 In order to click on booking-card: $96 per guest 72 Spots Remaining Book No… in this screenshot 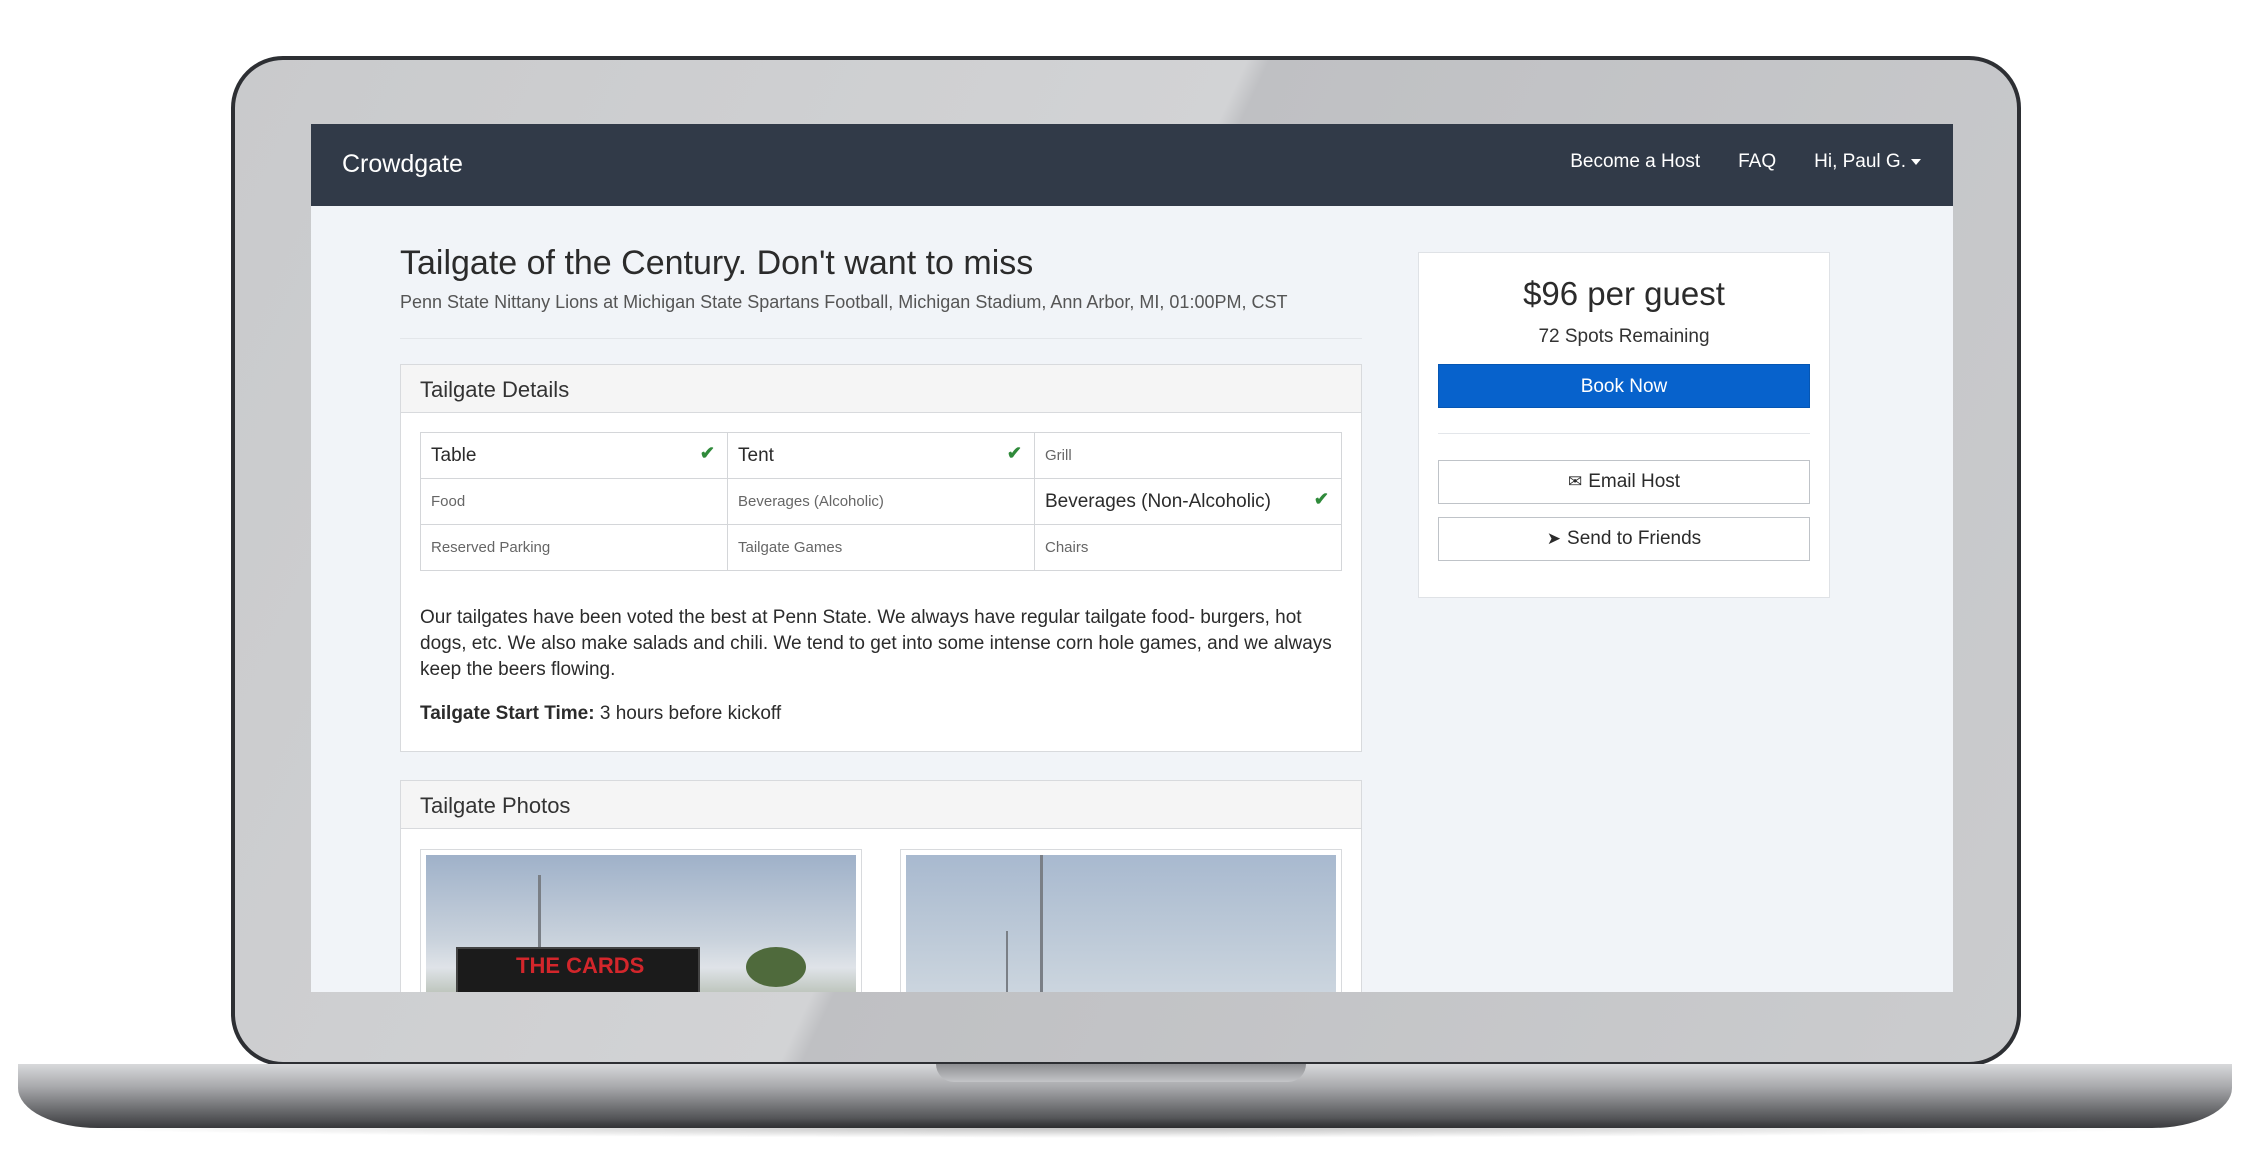, I will do `click(1624, 425)`.